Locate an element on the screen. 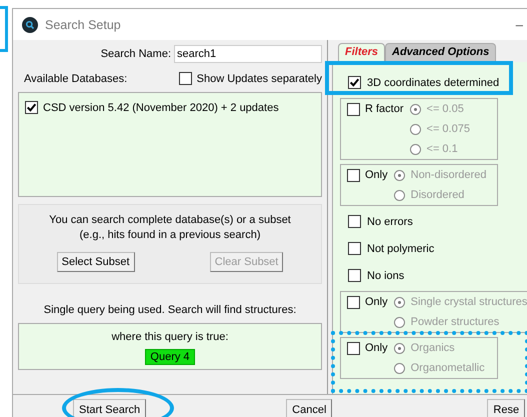 The width and height of the screenshot is (527, 417). query-caption: Single query being used. Search will find structures: is located at coordinates (170, 310).